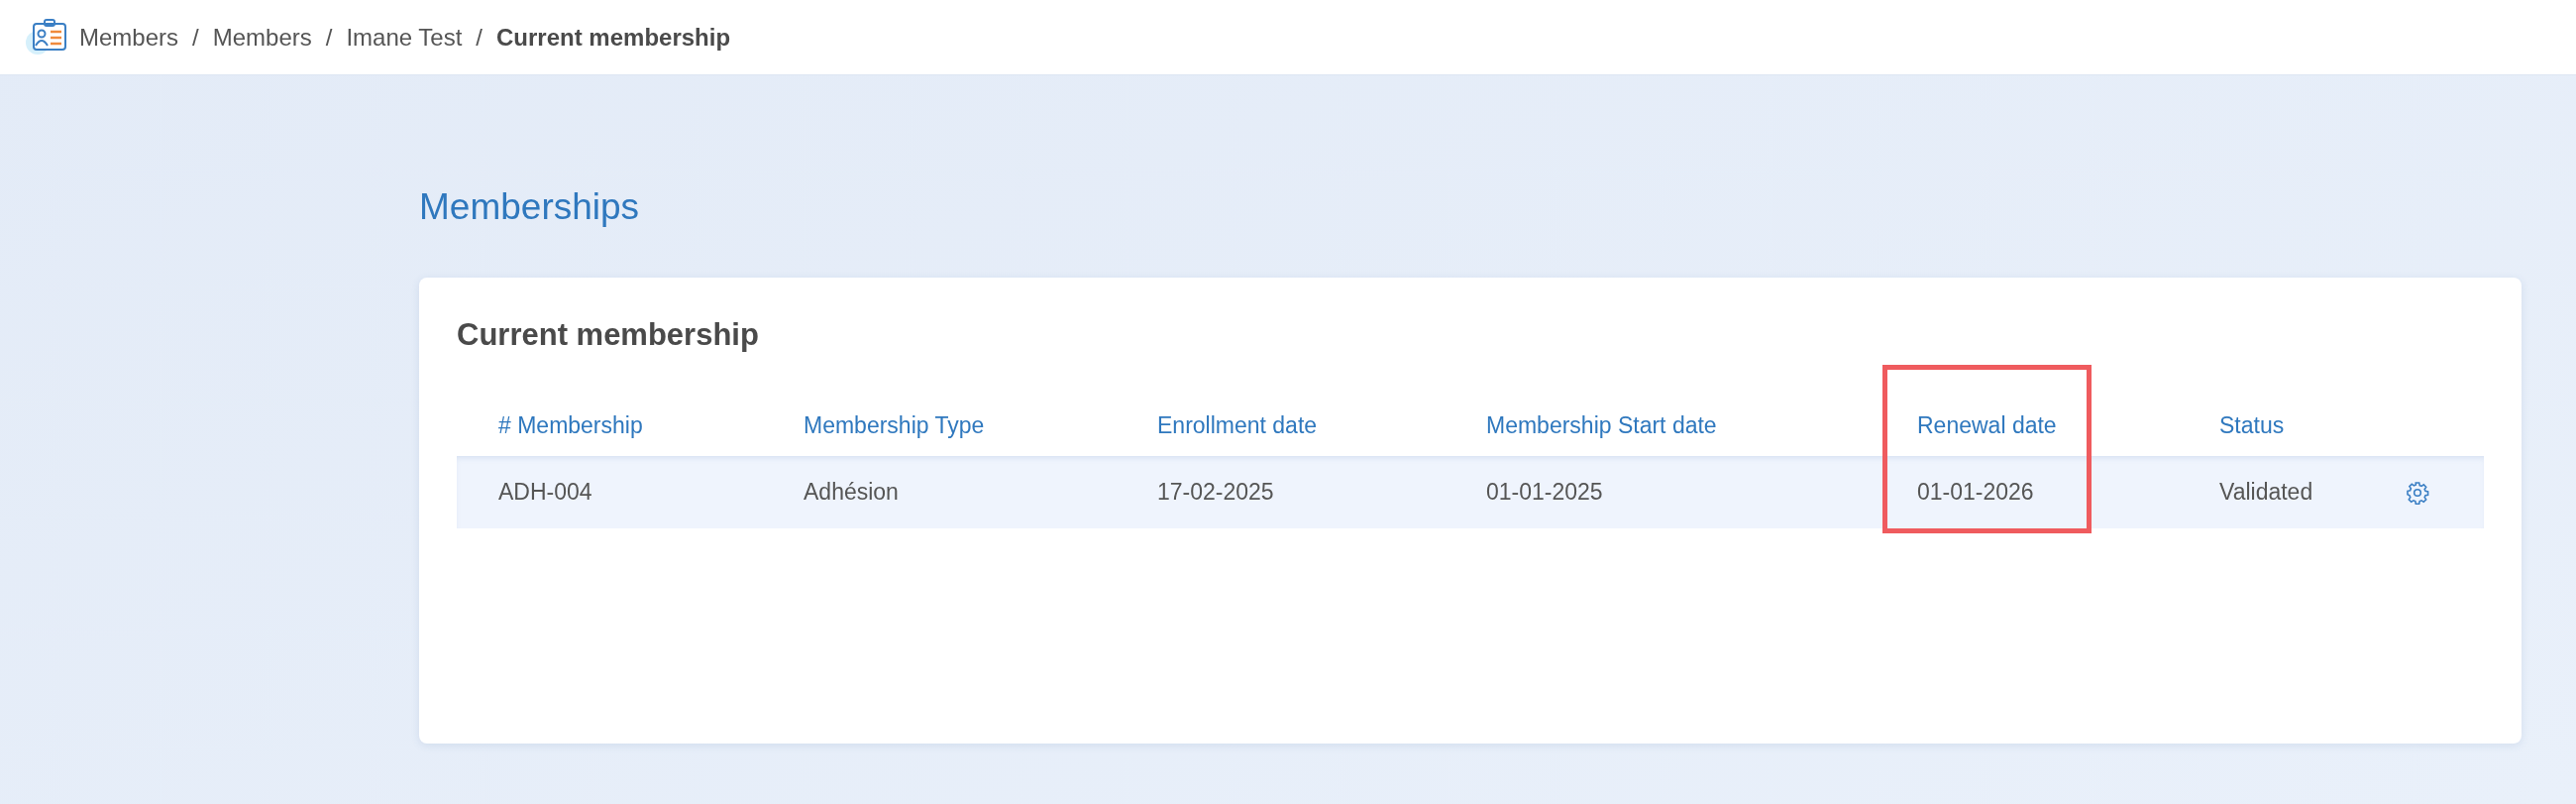 This screenshot has height=804, width=2576. What do you see at coordinates (851, 492) in the screenshot?
I see `table-cell: Adhésion` at bounding box center [851, 492].